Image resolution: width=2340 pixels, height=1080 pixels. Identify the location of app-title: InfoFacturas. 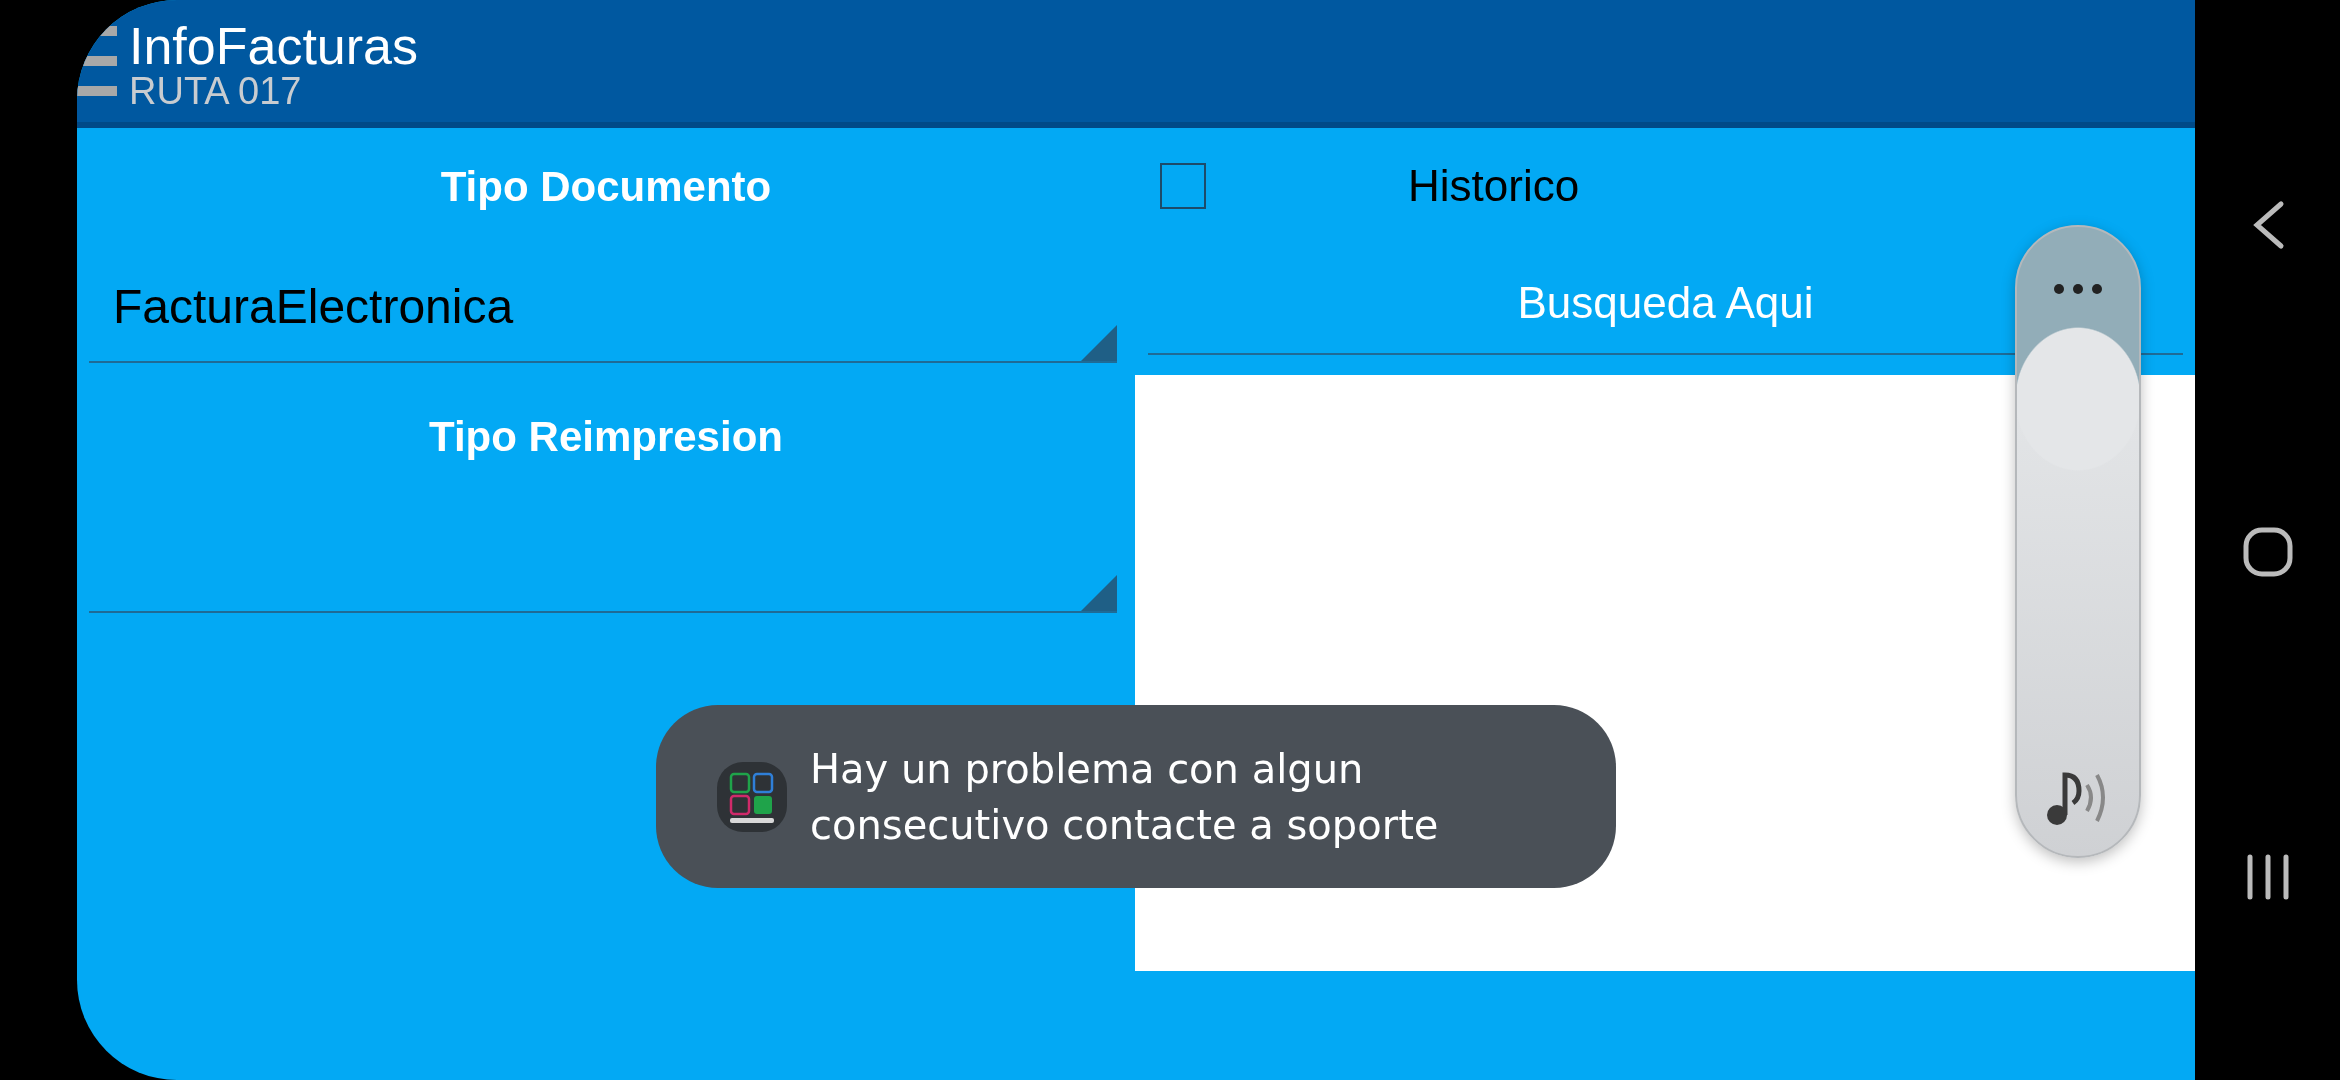
(274, 46).